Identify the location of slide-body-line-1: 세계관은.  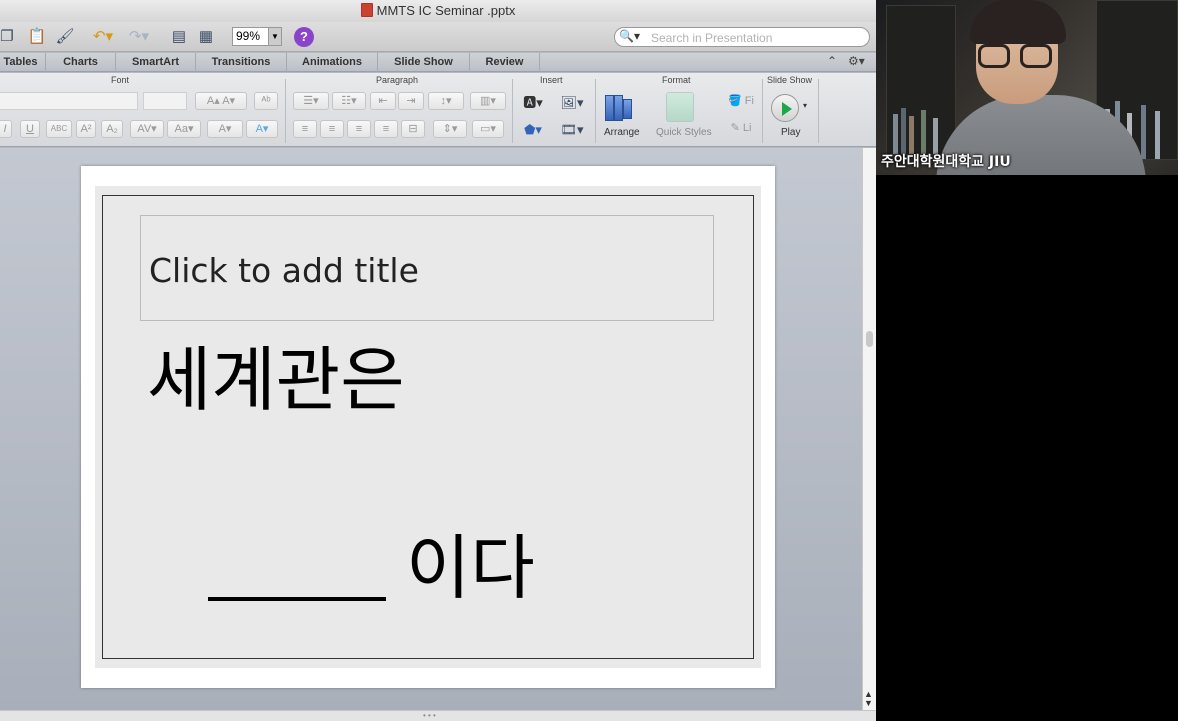
(276, 374).